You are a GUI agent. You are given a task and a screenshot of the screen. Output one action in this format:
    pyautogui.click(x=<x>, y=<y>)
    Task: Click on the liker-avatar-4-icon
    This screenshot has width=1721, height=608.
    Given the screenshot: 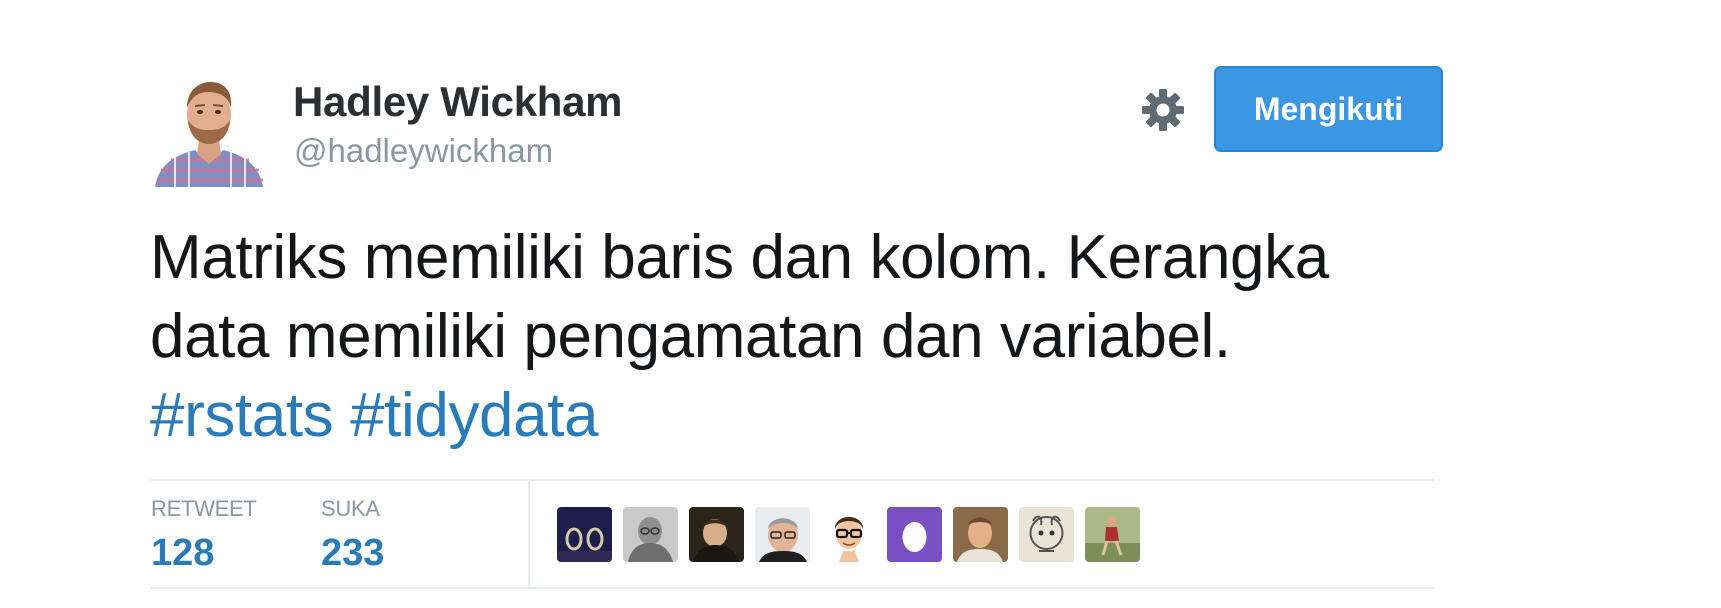 What is the action you would take?
    pyautogui.click(x=782, y=534)
    